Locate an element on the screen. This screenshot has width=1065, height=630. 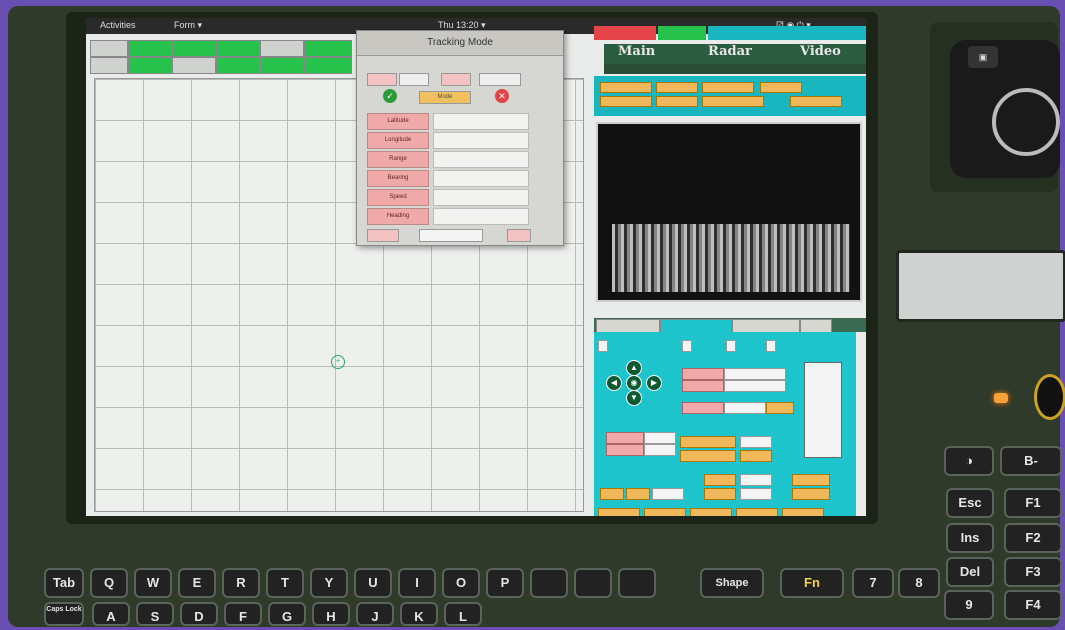
key-i: I is located at coordinates (417, 583).